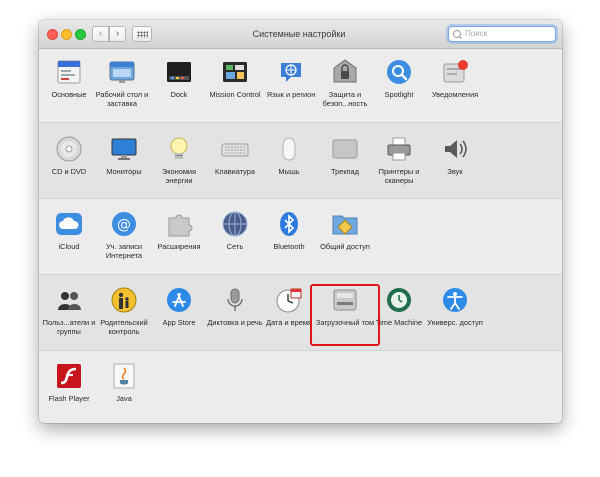 This screenshot has width=600, height=477. I want to click on pref-label: iCloud, so click(69, 246).